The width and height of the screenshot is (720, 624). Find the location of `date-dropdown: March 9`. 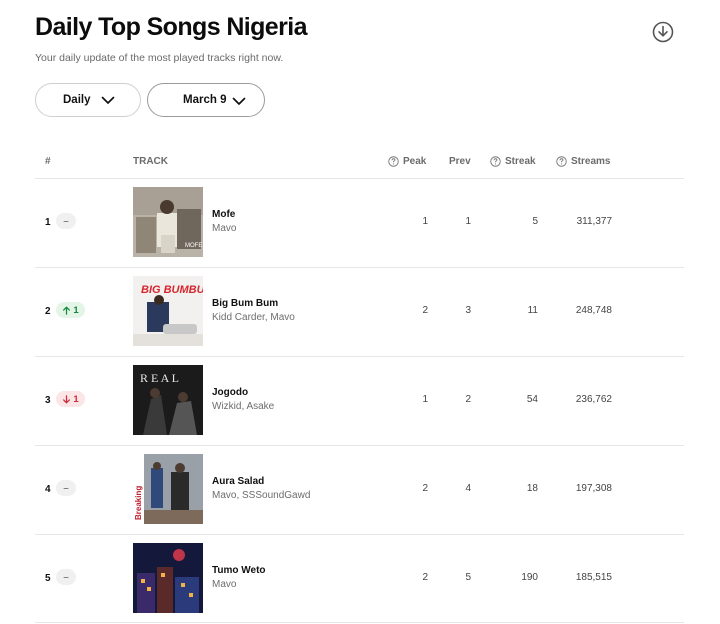

date-dropdown: March 9 is located at coordinates (206, 100).